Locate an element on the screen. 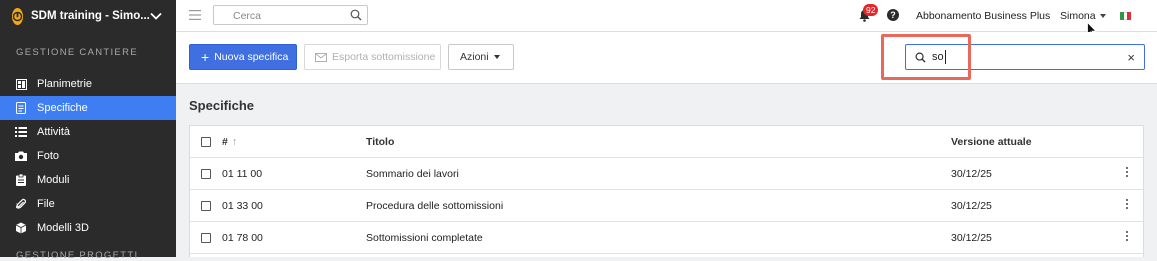 This screenshot has height=261, width=1157. actions-label: Azioni is located at coordinates (474, 57).